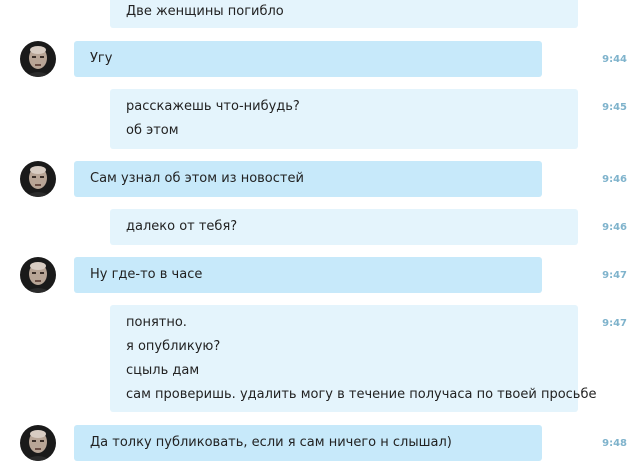 This screenshot has height=465, width=639. Describe the element at coordinates (213, 106) in the screenshot. I see `message-text: расскажешь что-нибудь?` at that location.